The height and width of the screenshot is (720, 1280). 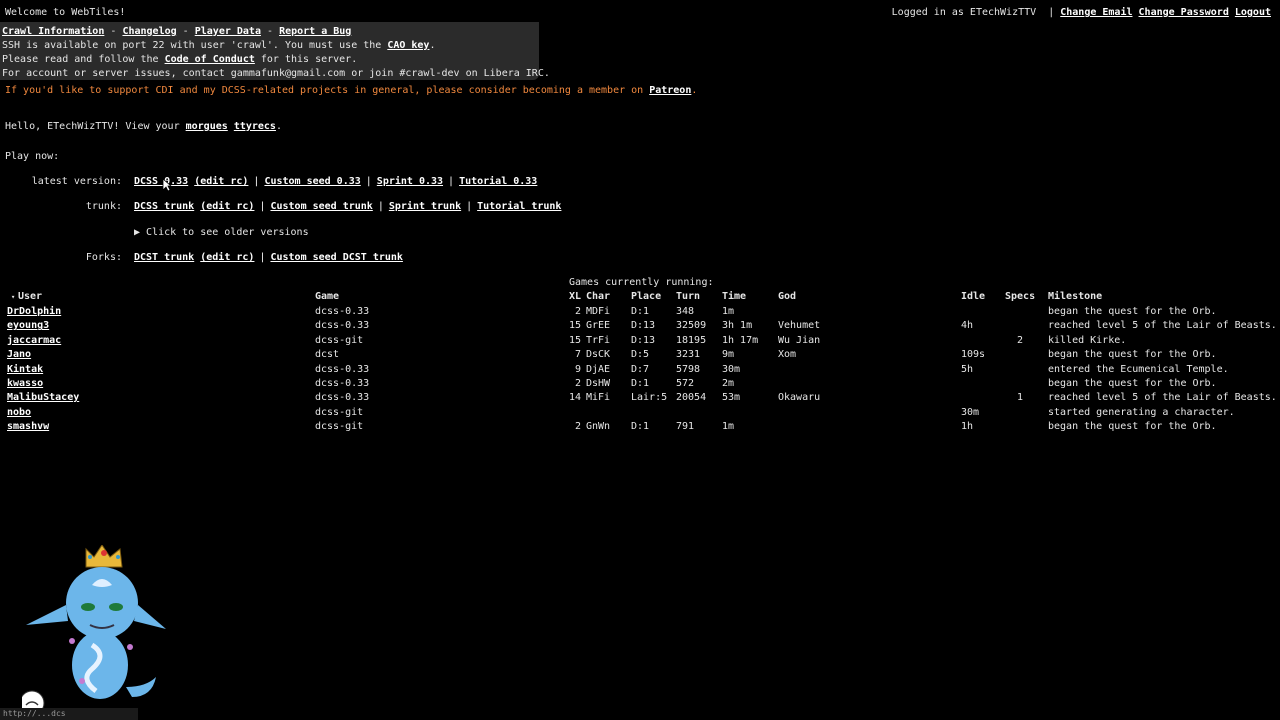 I want to click on sprint-trunk-link: Sprint trunk, so click(x=425, y=206).